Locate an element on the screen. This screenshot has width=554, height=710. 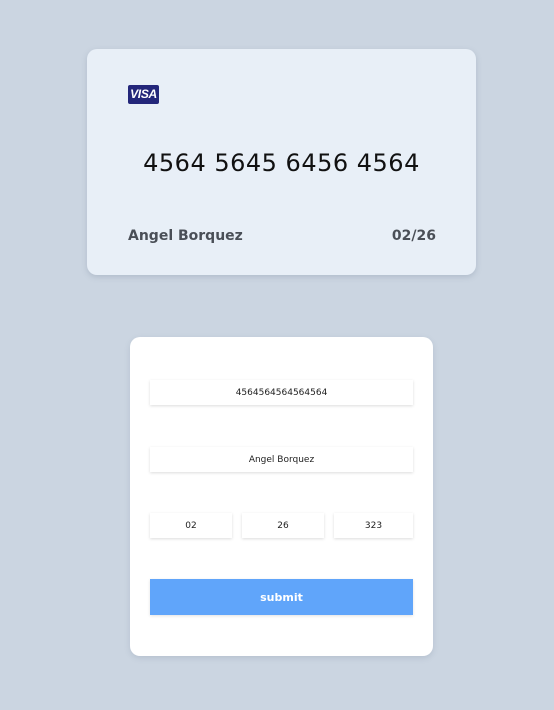
expiry-month-input is located at coordinates (191, 525).